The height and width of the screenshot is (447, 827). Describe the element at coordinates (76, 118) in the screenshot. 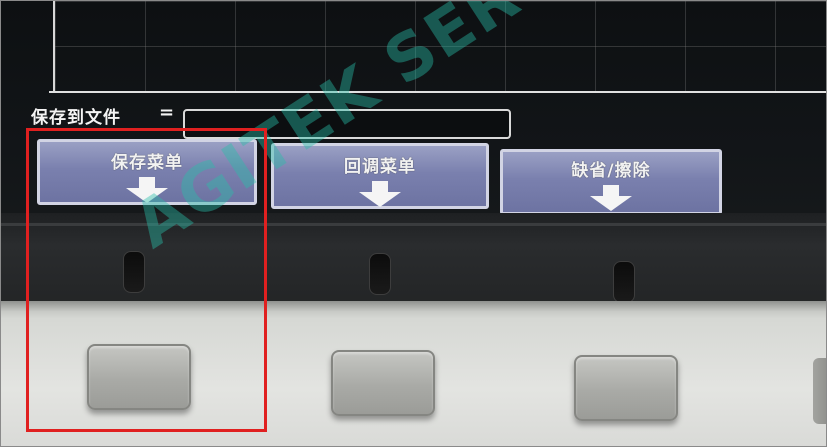

I see `save-to-file-label: 保存到文件` at that location.